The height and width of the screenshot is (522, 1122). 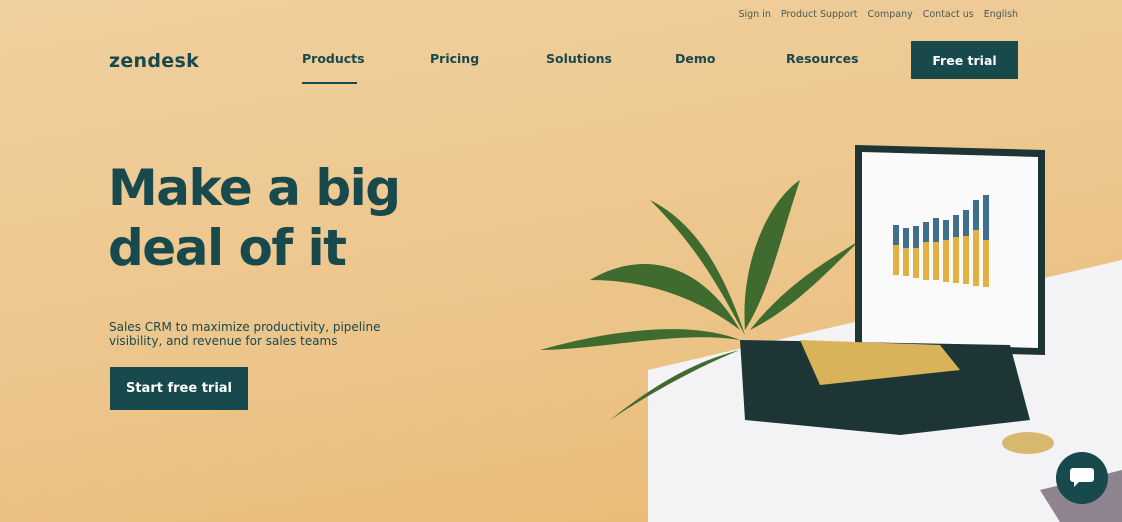 What do you see at coordinates (890, 14) in the screenshot?
I see `company-link: Company` at bounding box center [890, 14].